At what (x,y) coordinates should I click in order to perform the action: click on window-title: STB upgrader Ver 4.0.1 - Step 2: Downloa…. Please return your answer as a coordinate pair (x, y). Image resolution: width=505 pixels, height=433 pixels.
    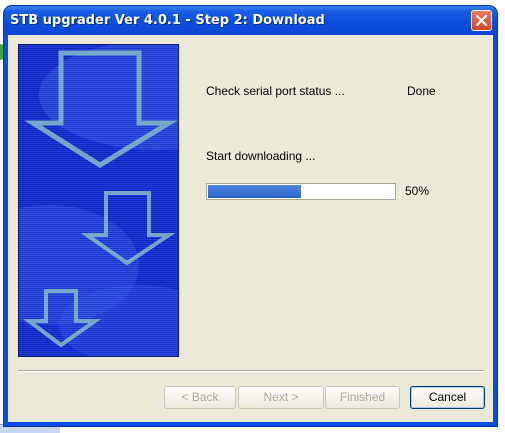
    Looking at the image, I should click on (167, 20).